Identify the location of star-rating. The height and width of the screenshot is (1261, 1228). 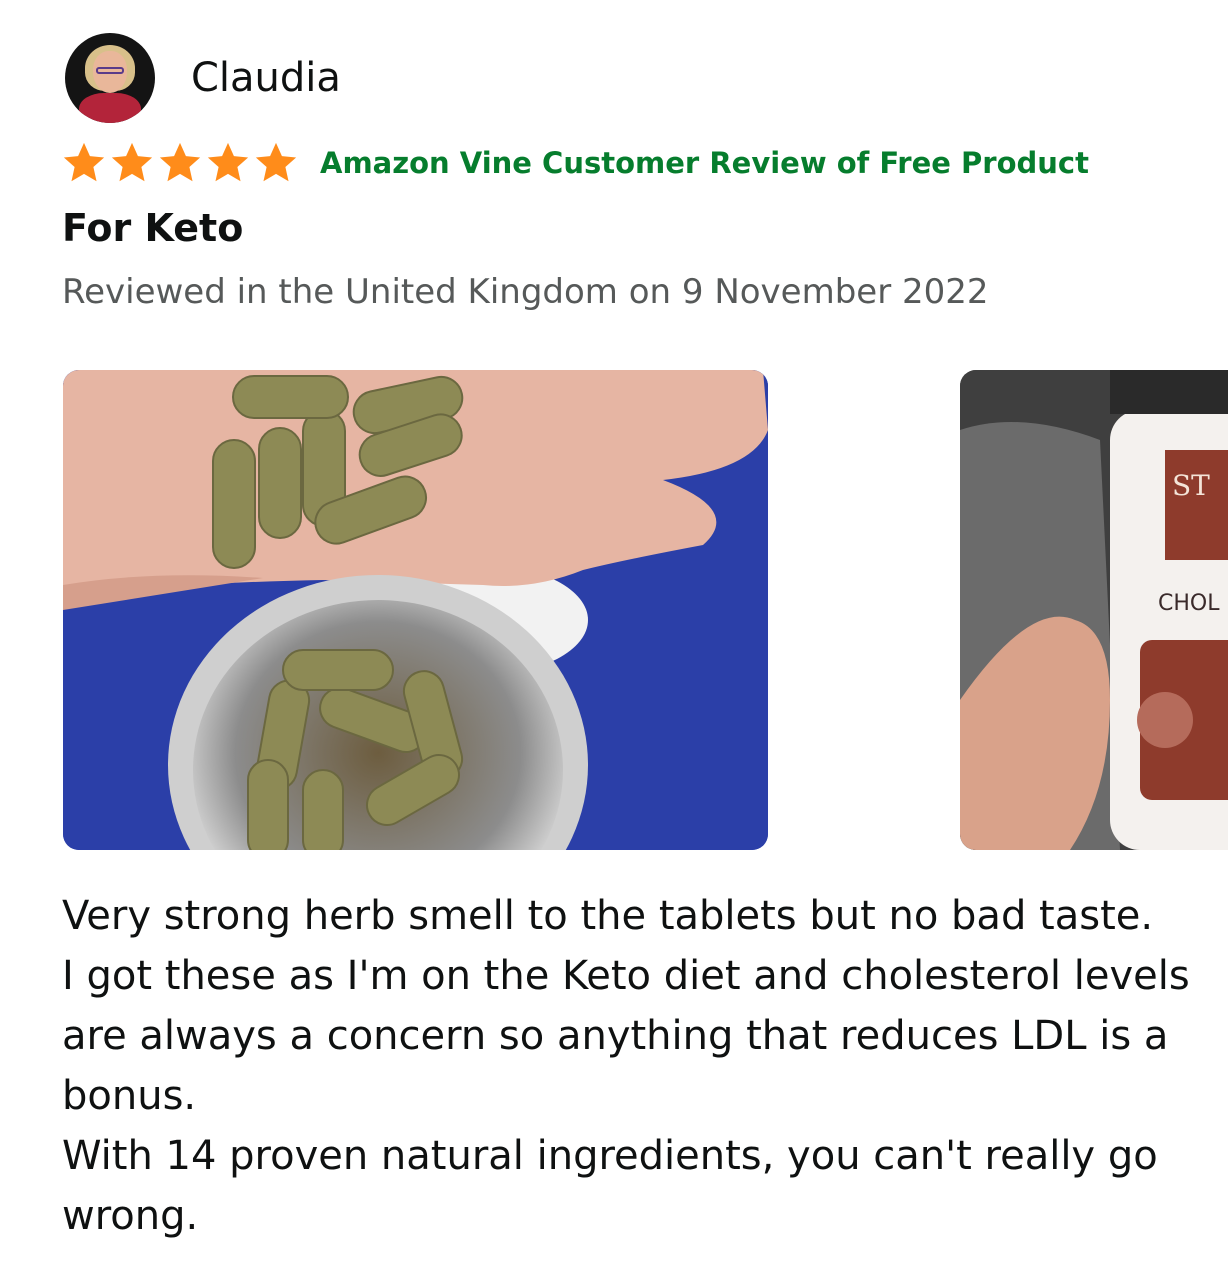
(180, 163).